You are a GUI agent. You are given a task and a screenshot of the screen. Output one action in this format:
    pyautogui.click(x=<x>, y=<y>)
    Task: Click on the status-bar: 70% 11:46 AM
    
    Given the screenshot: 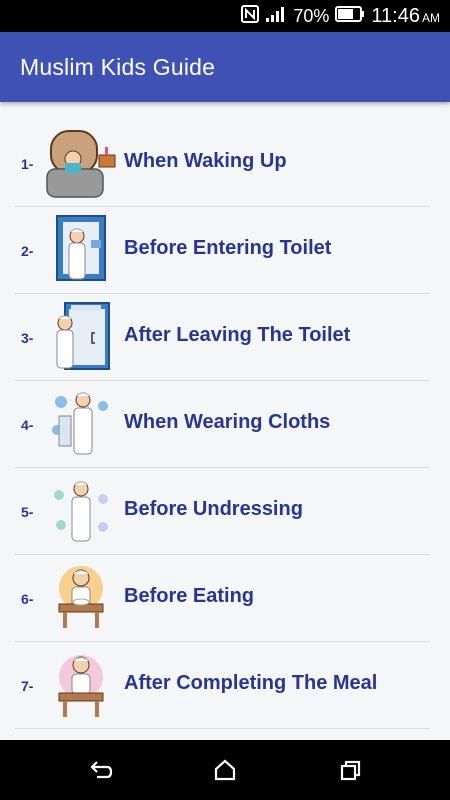 What is the action you would take?
    pyautogui.click(x=225, y=16)
    